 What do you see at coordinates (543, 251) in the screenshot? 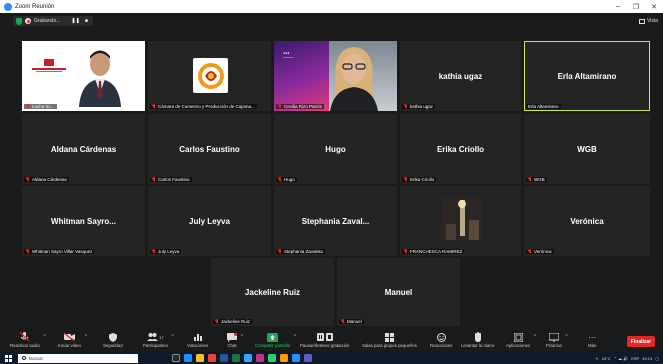
I see `participant-label-text: Verónica` at bounding box center [543, 251].